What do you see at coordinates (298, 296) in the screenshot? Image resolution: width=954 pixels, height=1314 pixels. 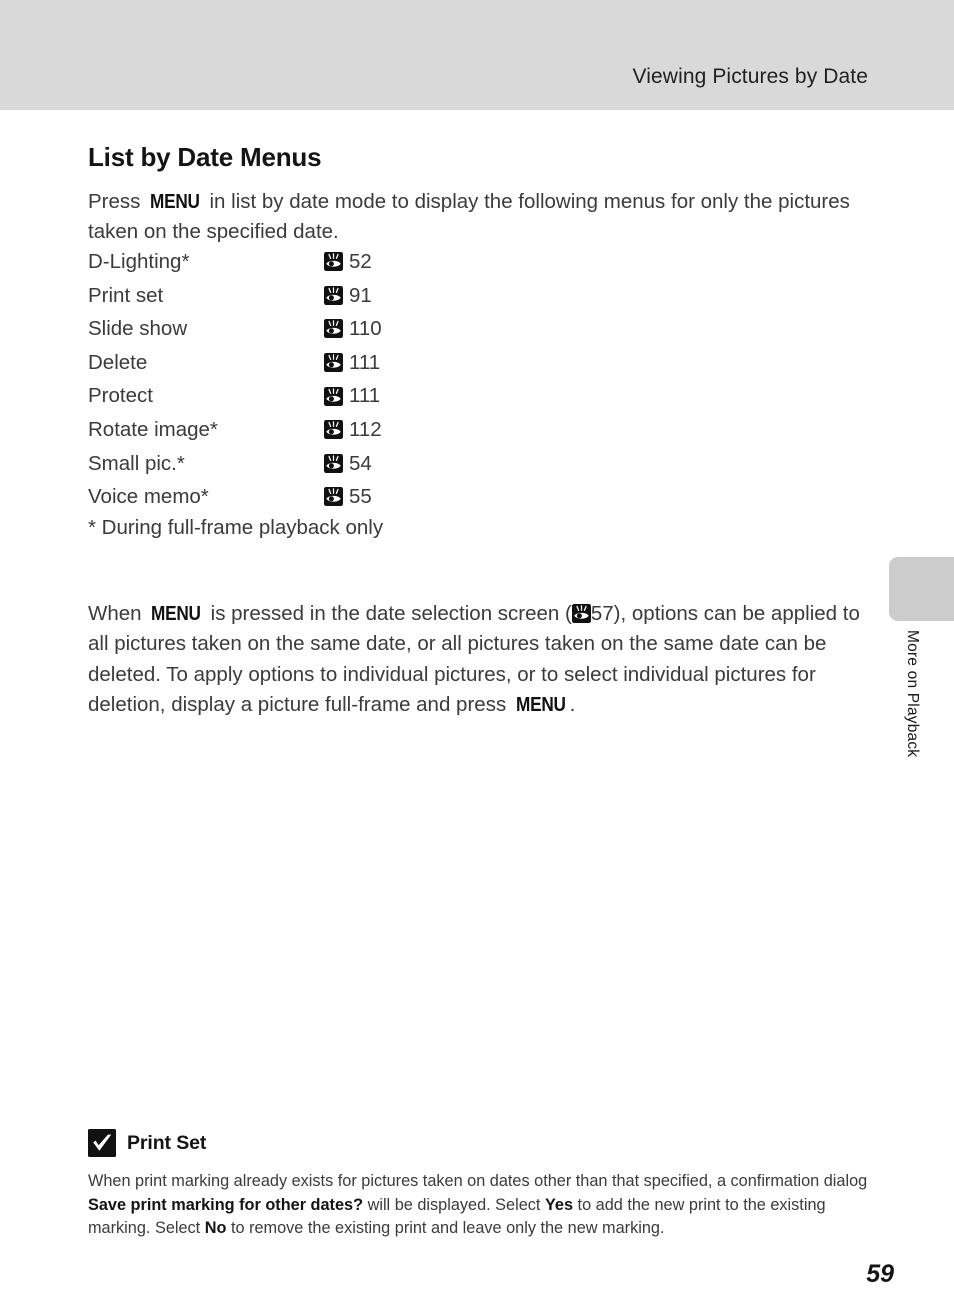 I see `list-item: Print set 91` at bounding box center [298, 296].